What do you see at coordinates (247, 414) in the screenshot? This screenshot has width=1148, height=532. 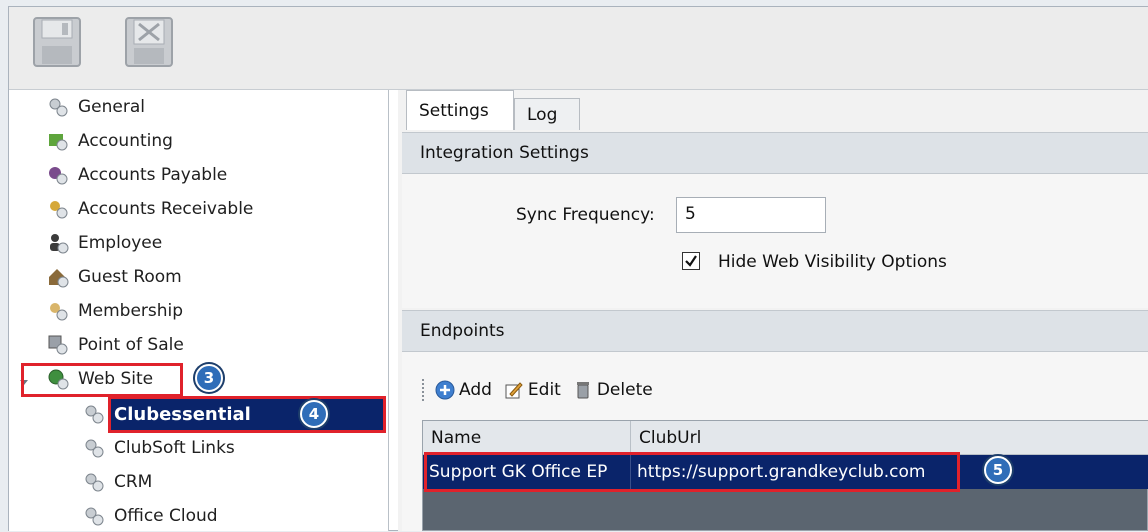 I see `callout-box-clubessential` at bounding box center [247, 414].